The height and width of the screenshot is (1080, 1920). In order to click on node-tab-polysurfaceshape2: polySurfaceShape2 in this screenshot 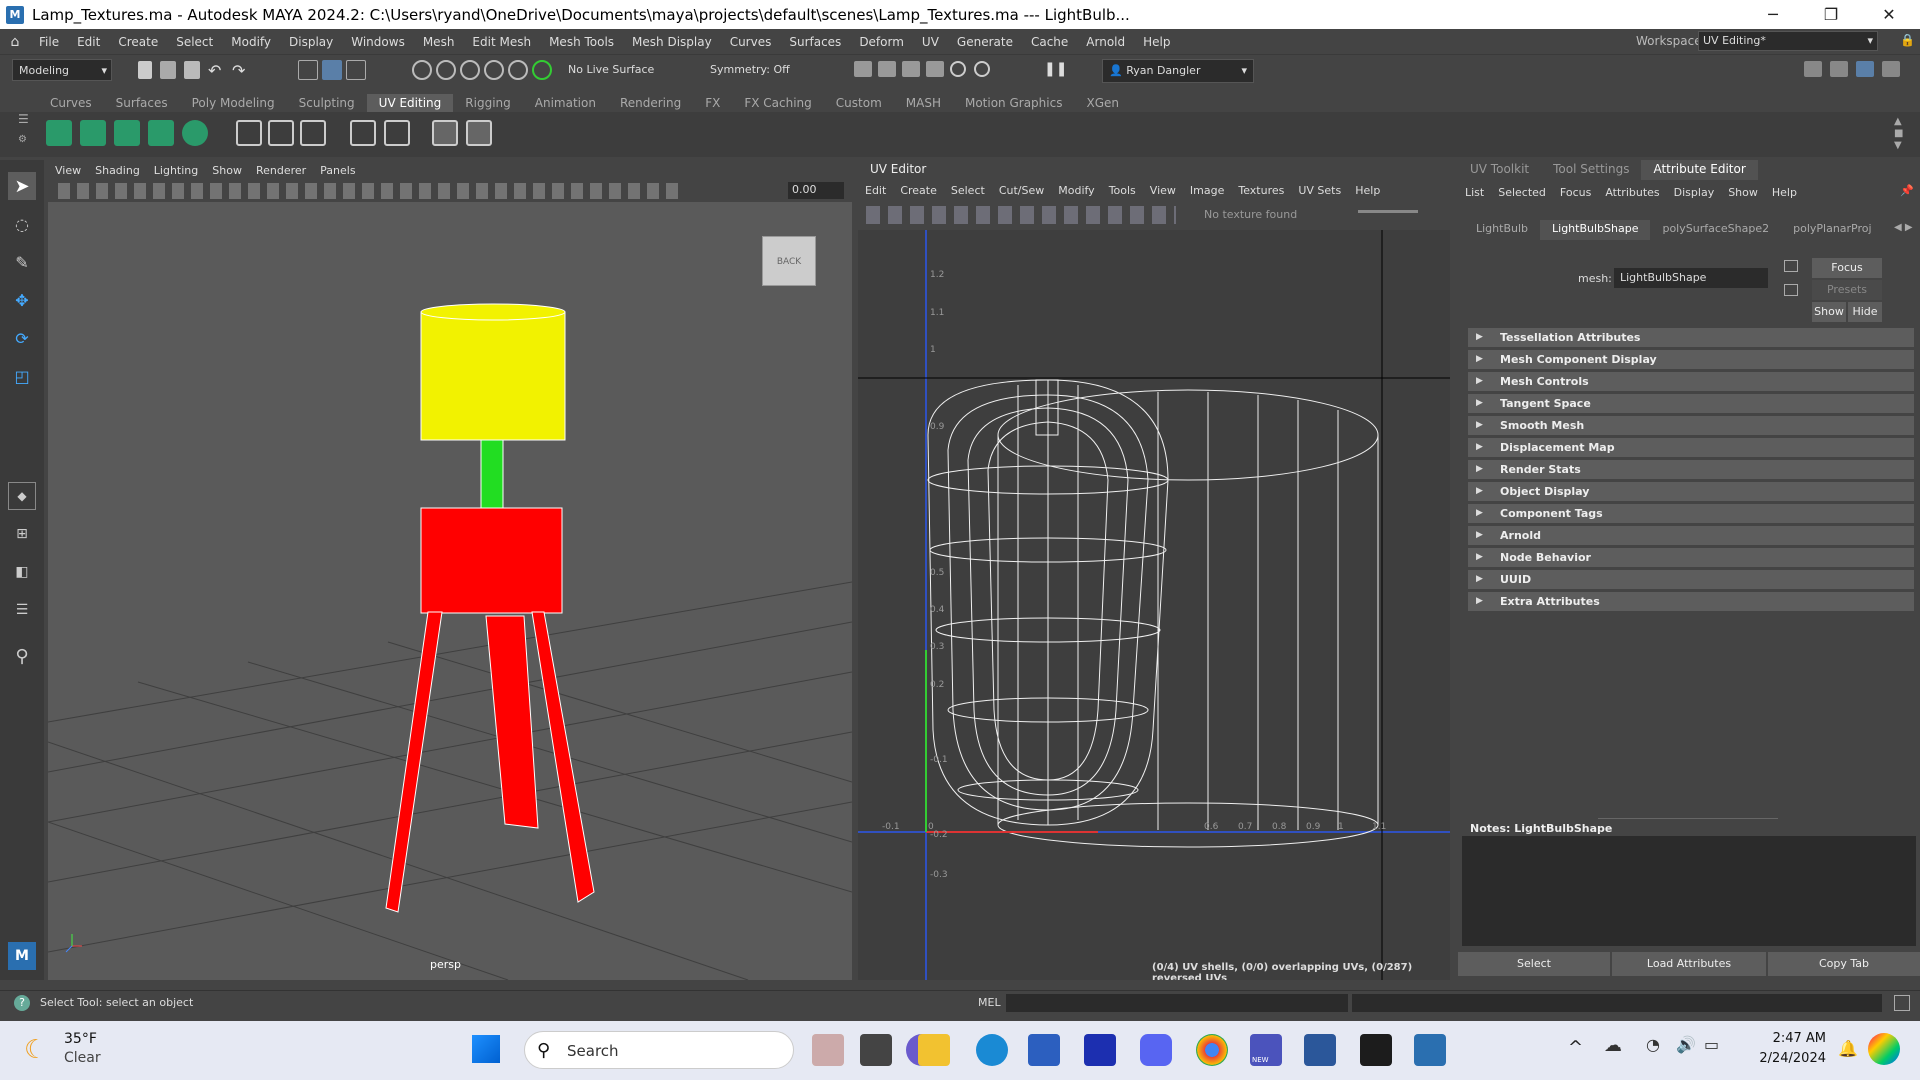, I will do `click(1715, 230)`.